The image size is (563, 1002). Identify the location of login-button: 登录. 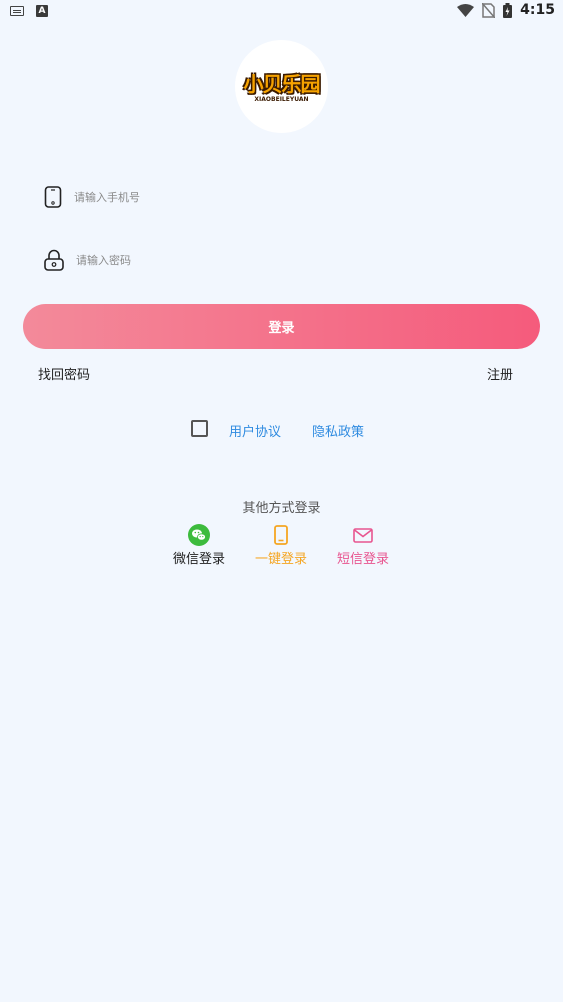
(281, 326).